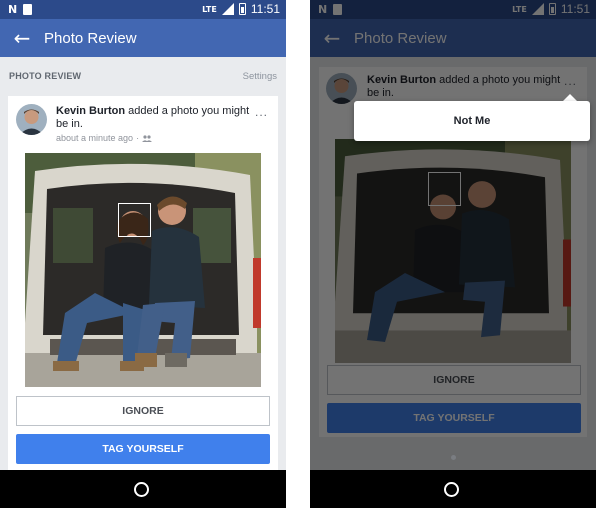 This screenshot has height=508, width=596. I want to click on not-me-menu-item: Not Me, so click(472, 121).